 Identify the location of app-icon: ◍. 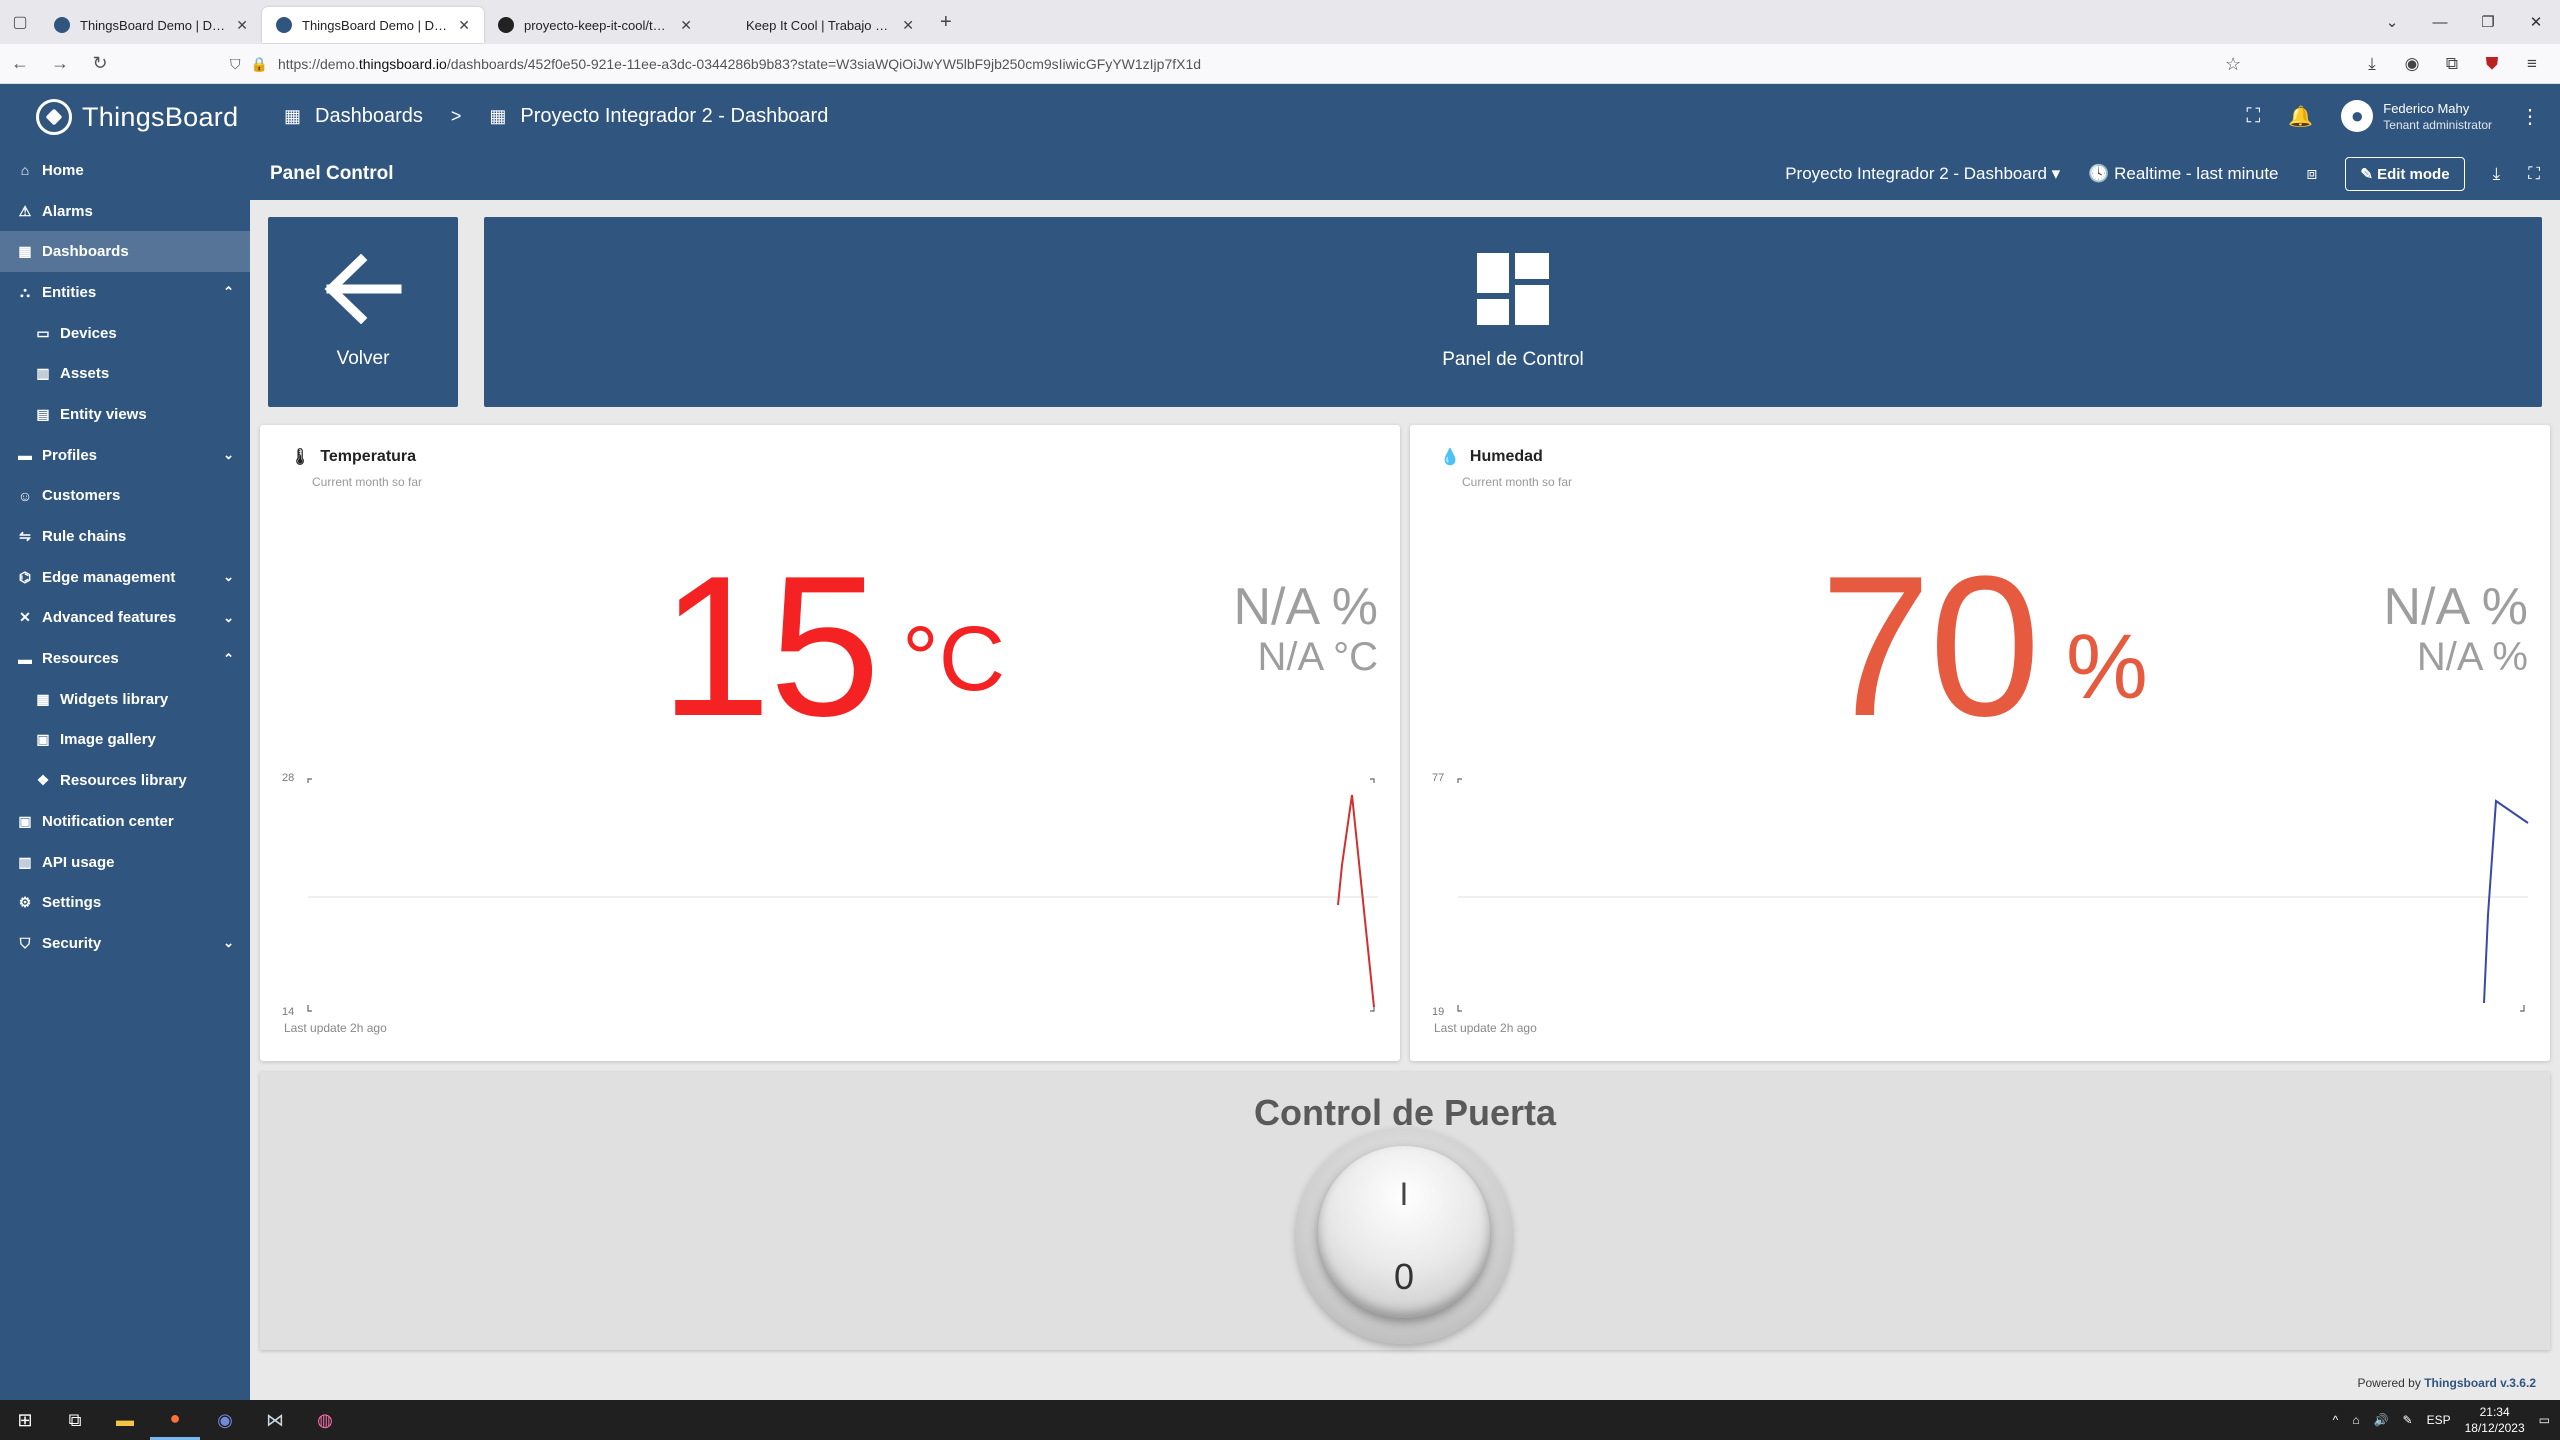
(325, 1420).